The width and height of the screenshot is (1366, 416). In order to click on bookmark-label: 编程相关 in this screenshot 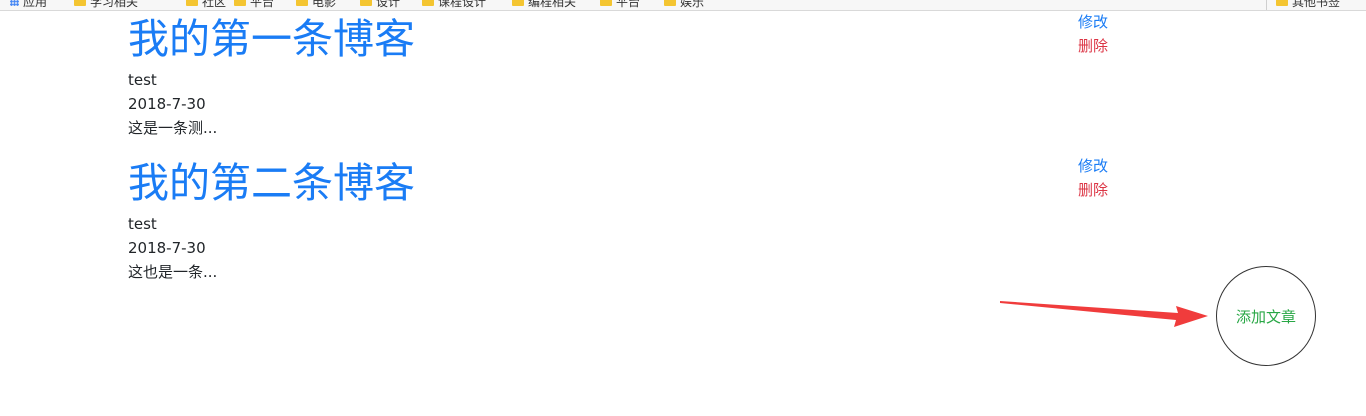, I will do `click(552, 4)`.